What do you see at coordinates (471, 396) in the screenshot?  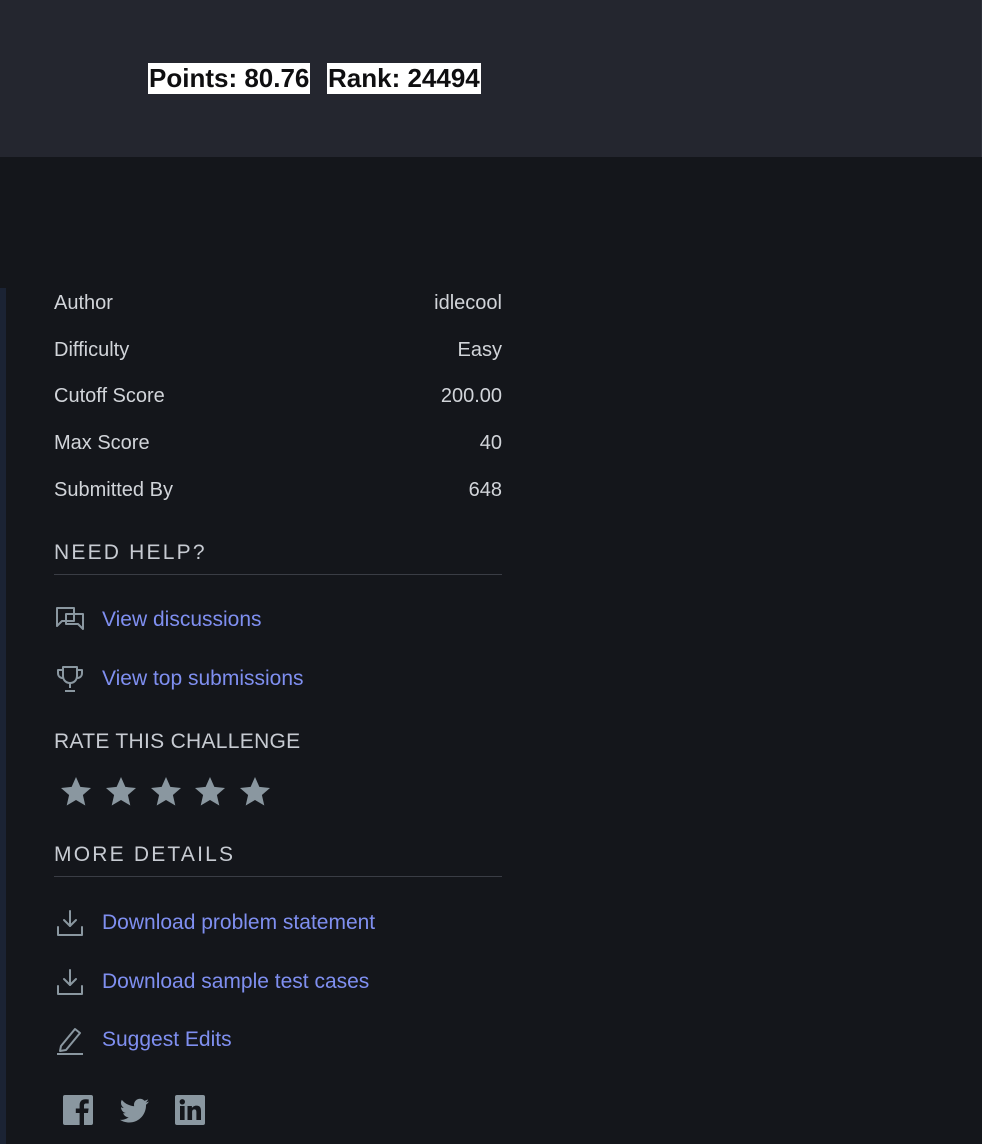 I see `cutoff-score-value: 200.00` at bounding box center [471, 396].